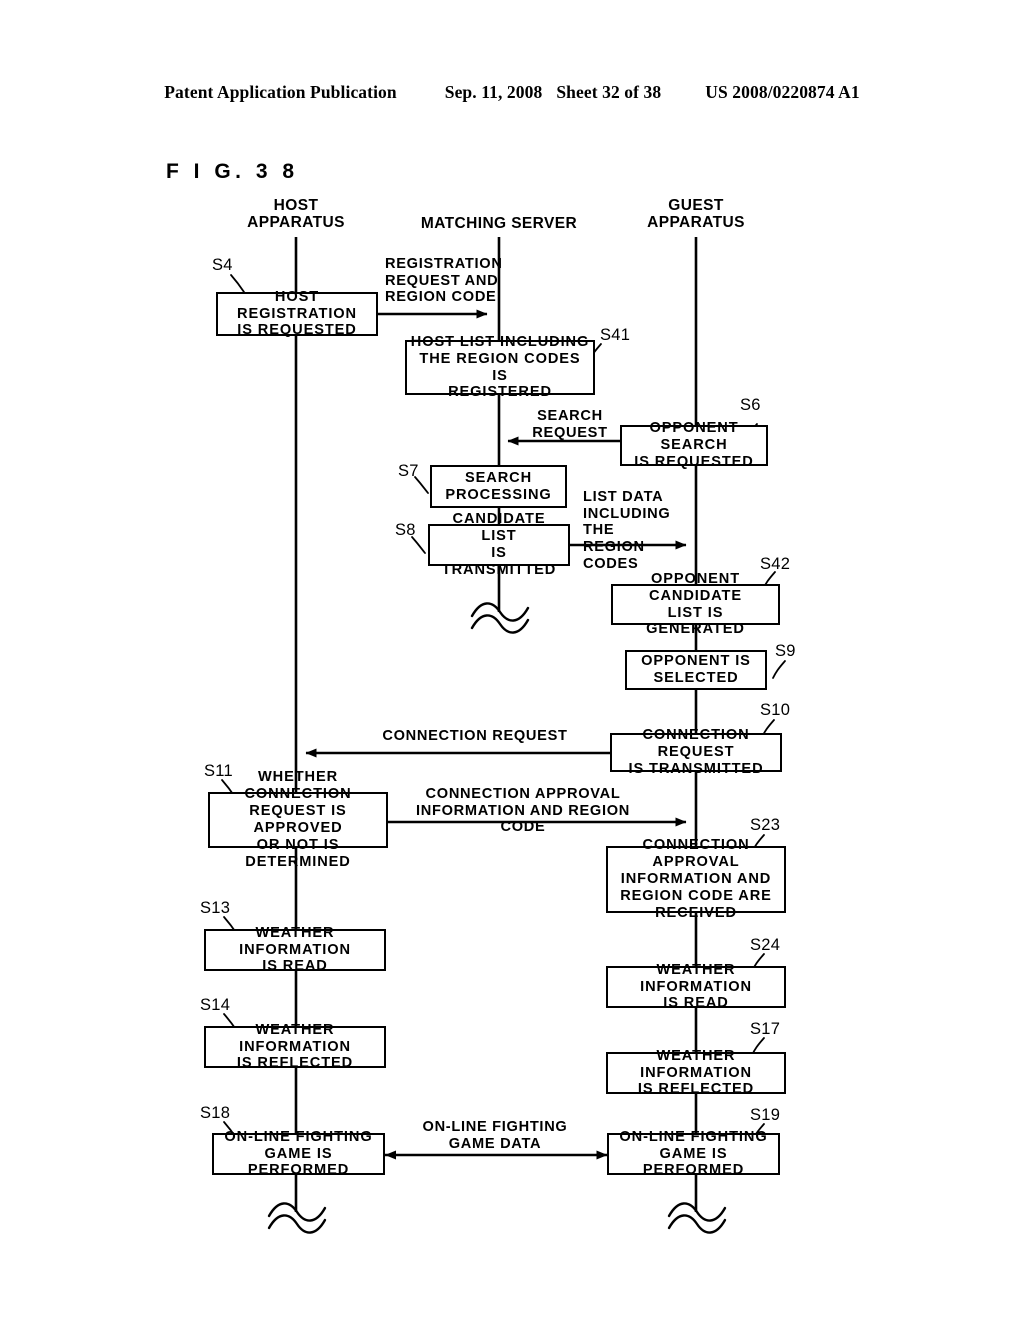 This screenshot has width=1024, height=1320. Describe the element at coordinates (693, 1153) in the screenshot. I see `step-box-s19: ON-LINE FIGHTING GAME IS PERFORMED` at that location.